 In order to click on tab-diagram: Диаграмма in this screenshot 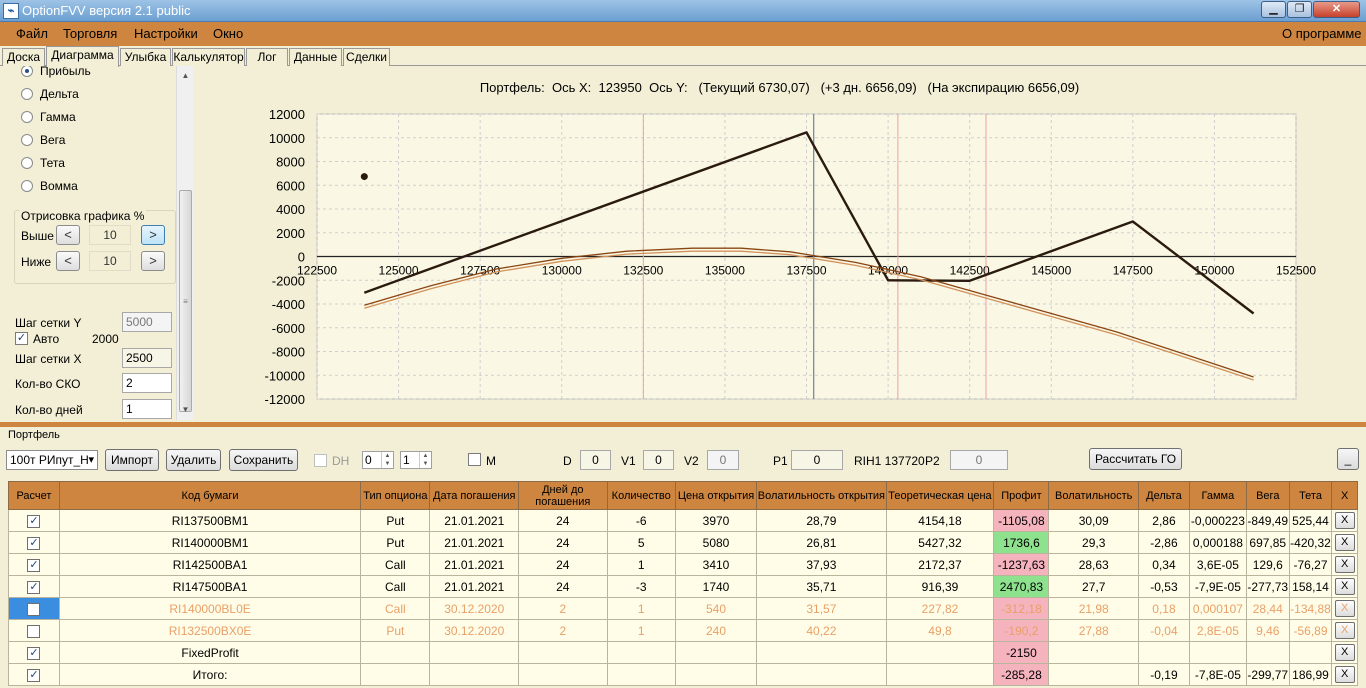, I will do `click(82, 56)`.